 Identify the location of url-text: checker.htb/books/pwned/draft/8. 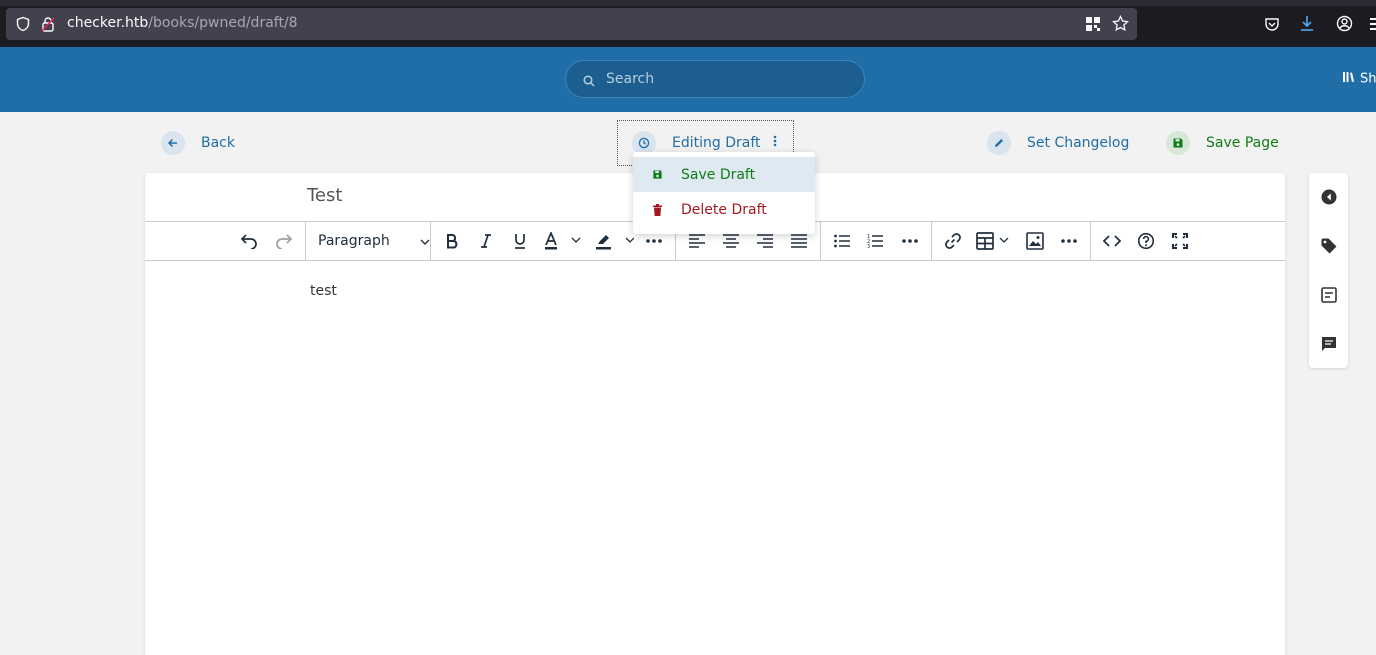
(182, 23).